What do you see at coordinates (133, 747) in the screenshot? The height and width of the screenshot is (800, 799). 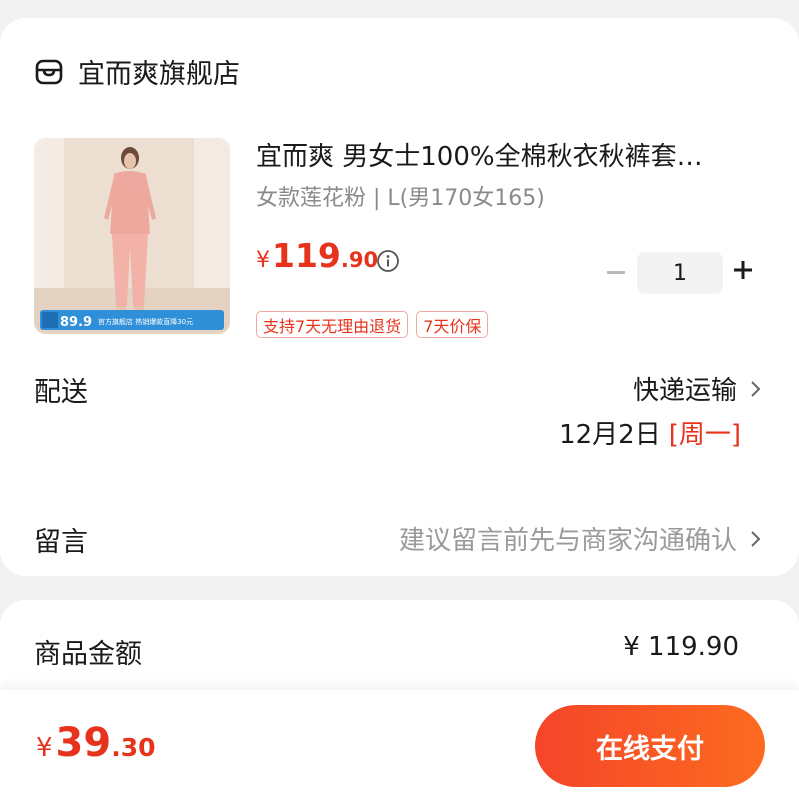 I see `total-decimal: .30` at bounding box center [133, 747].